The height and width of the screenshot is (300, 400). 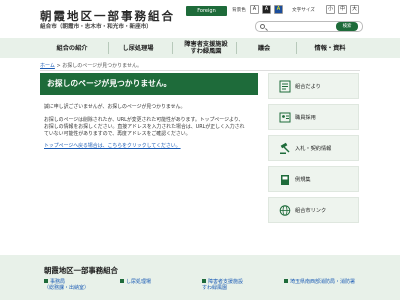 What do you see at coordinates (278, 9) in the screenshot?
I see `bg-blue-button: A` at bounding box center [278, 9].